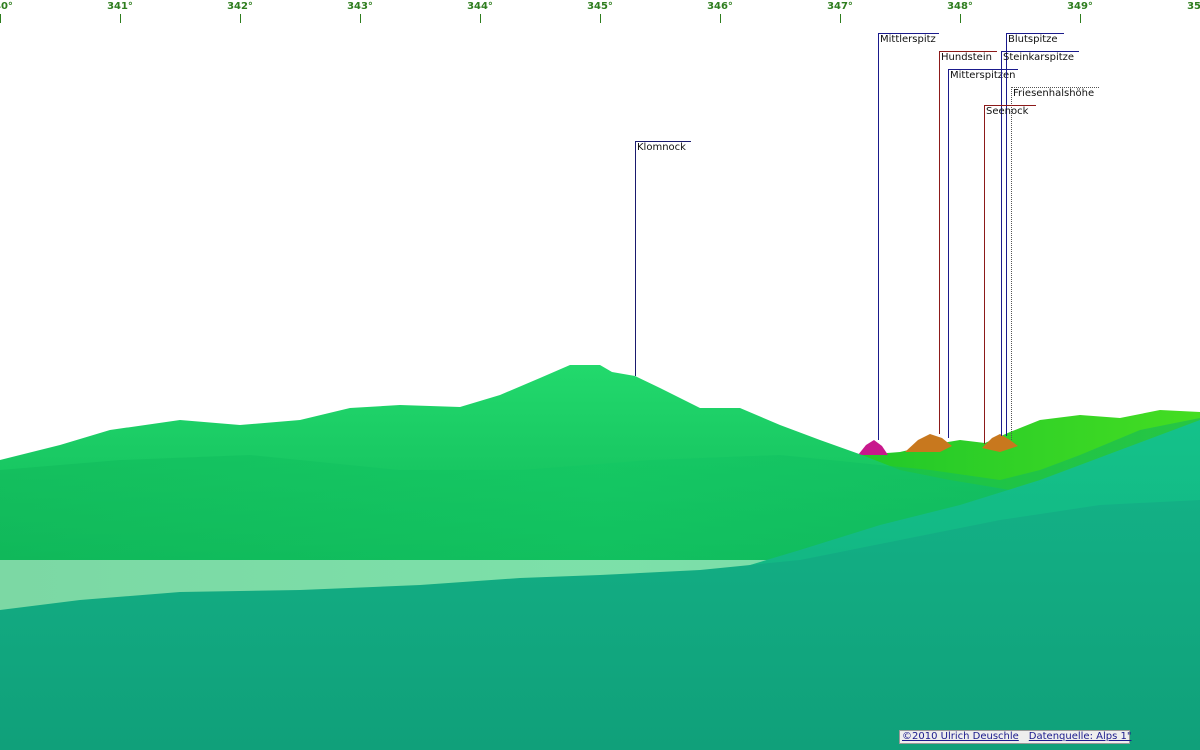  What do you see at coordinates (1080, 6) in the screenshot?
I see `azimuth-tick-label: 349°` at bounding box center [1080, 6].